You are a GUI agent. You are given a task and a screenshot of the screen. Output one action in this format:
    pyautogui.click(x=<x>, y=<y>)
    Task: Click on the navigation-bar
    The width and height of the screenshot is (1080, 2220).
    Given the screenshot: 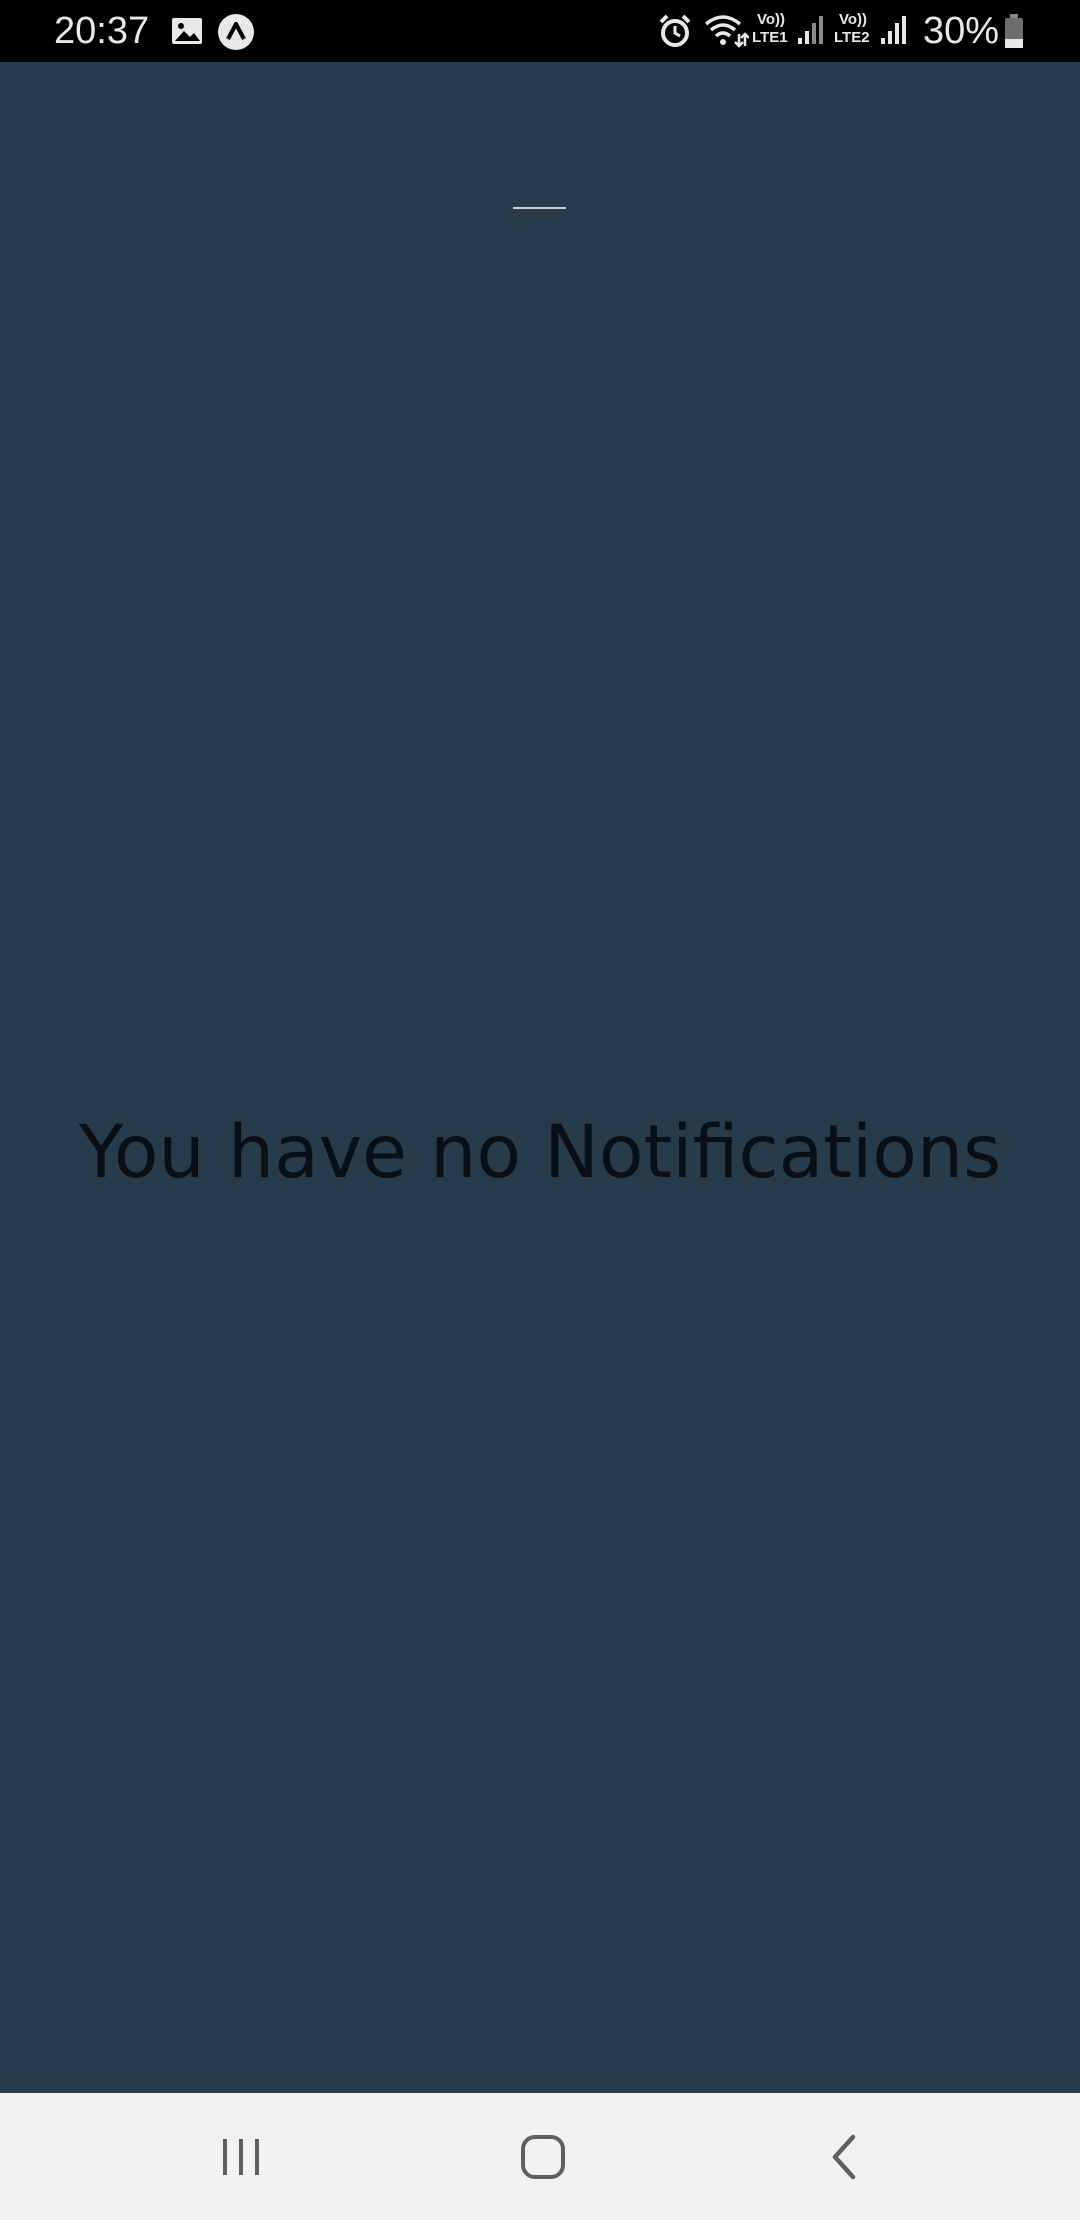 What is the action you would take?
    pyautogui.click(x=540, y=2156)
    